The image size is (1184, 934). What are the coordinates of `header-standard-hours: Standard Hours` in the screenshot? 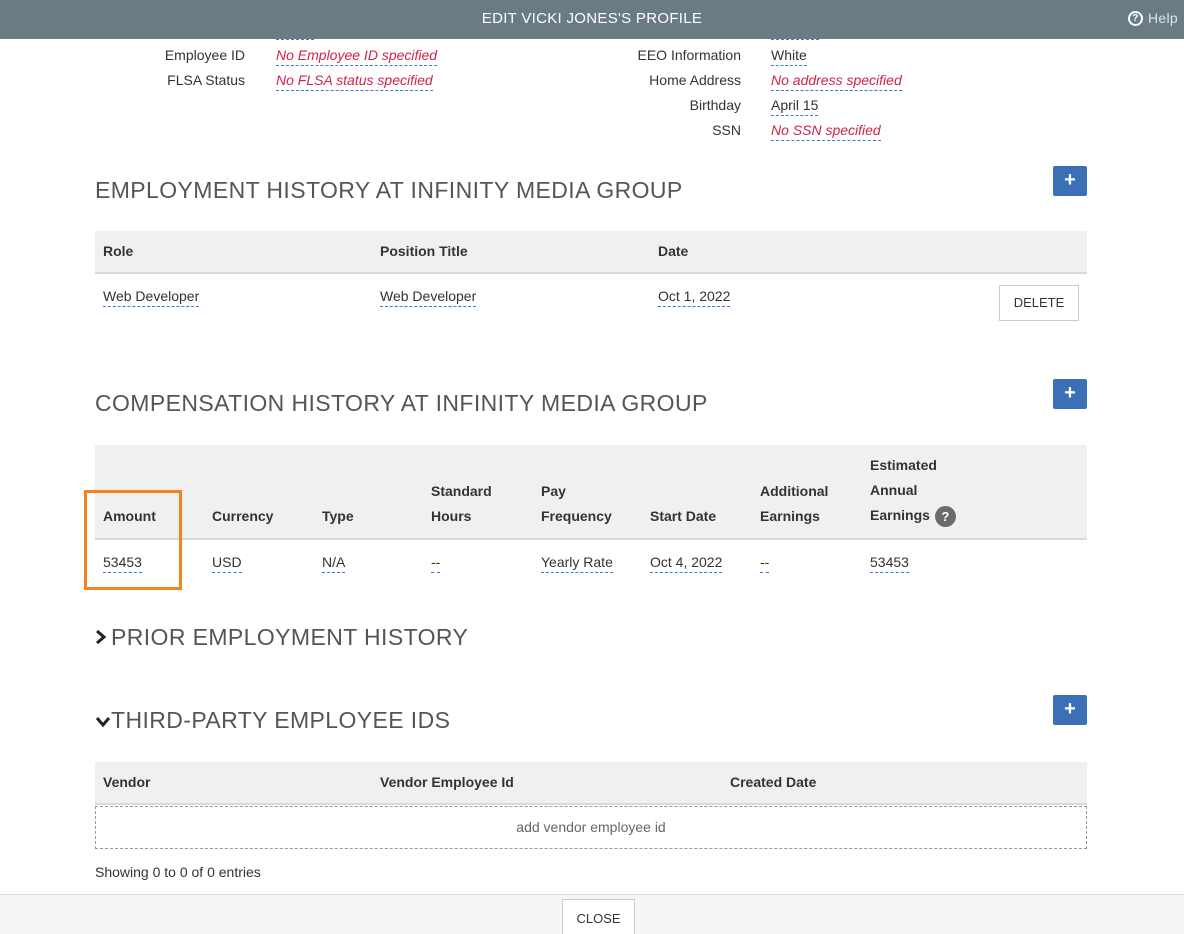 It's located at (461, 504).